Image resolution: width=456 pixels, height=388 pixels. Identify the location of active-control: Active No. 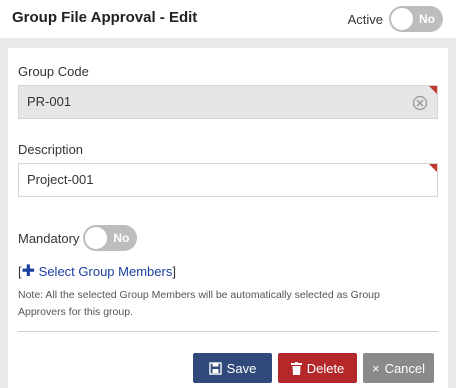
(395, 19).